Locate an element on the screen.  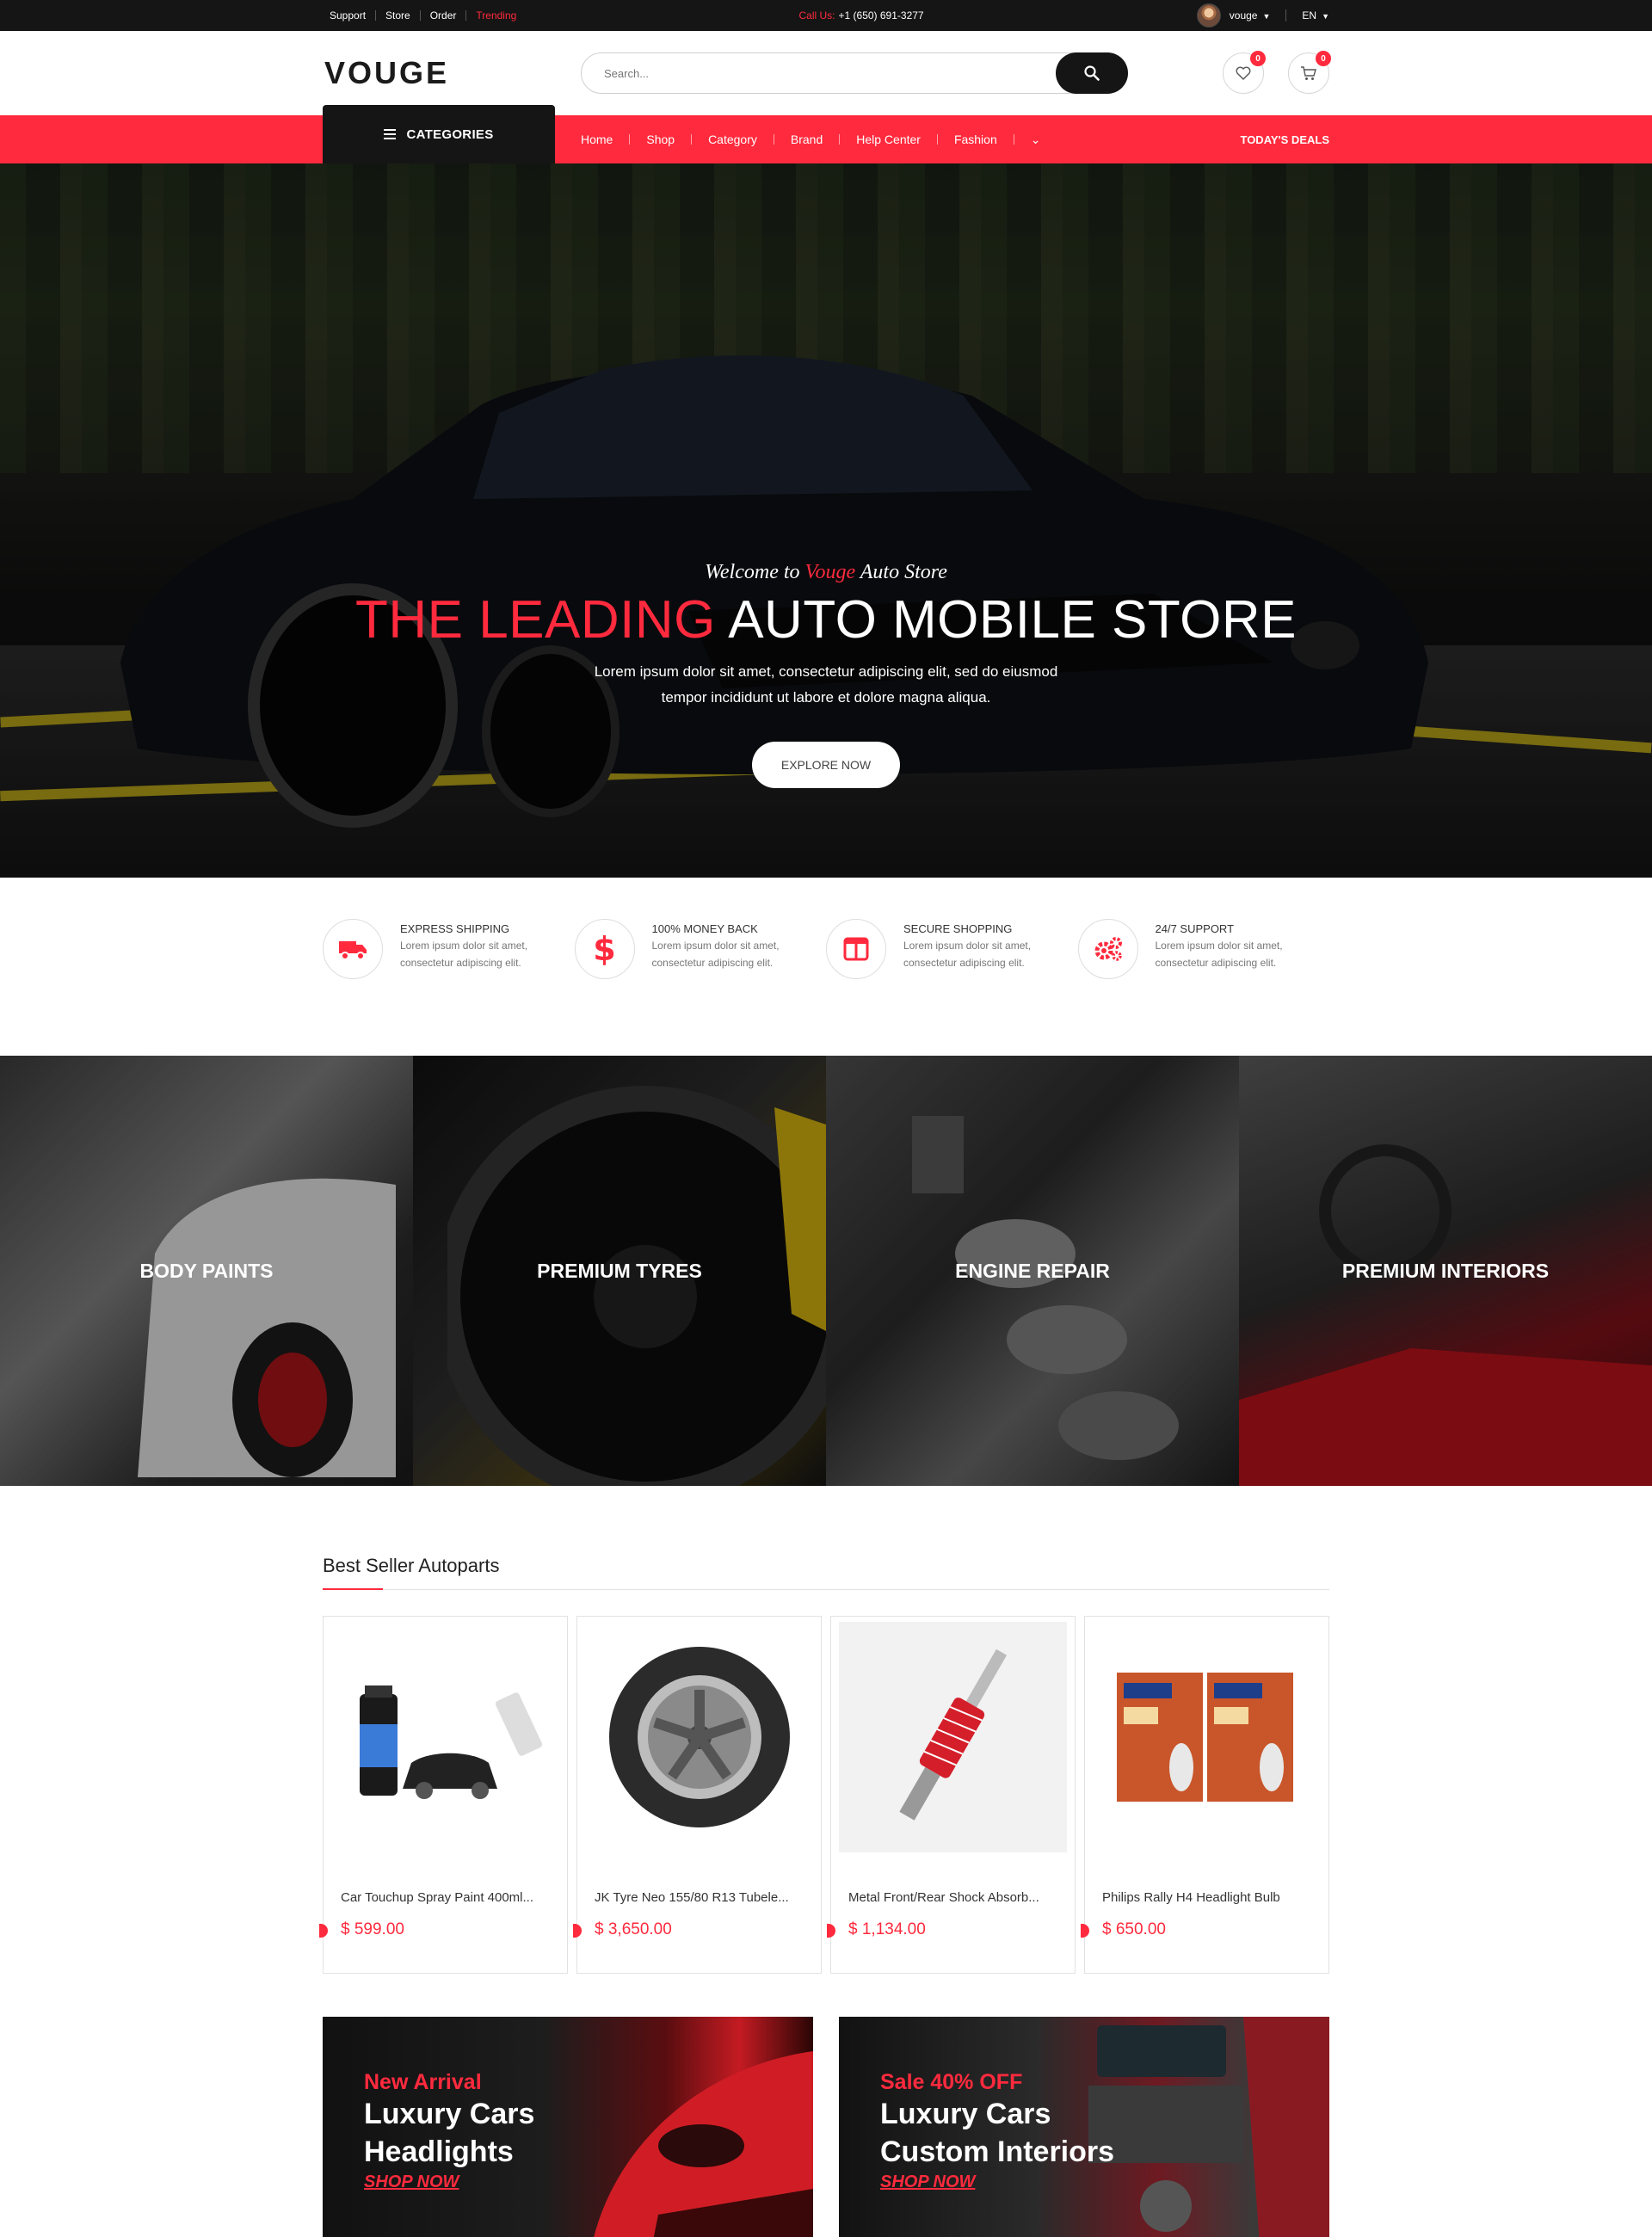
top-links: Support Store Order Trending is located at coordinates (424, 15).